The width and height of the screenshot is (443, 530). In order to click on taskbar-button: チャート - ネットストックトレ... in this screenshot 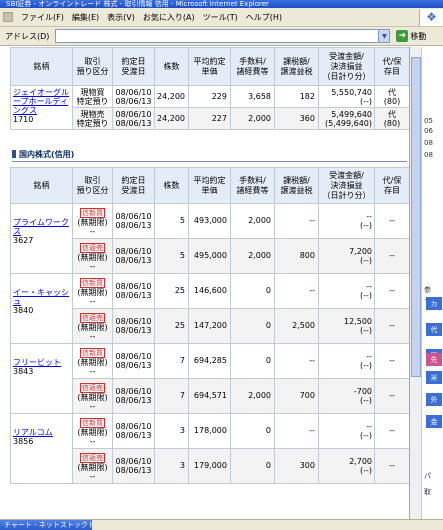, I will do `click(46, 525)`.